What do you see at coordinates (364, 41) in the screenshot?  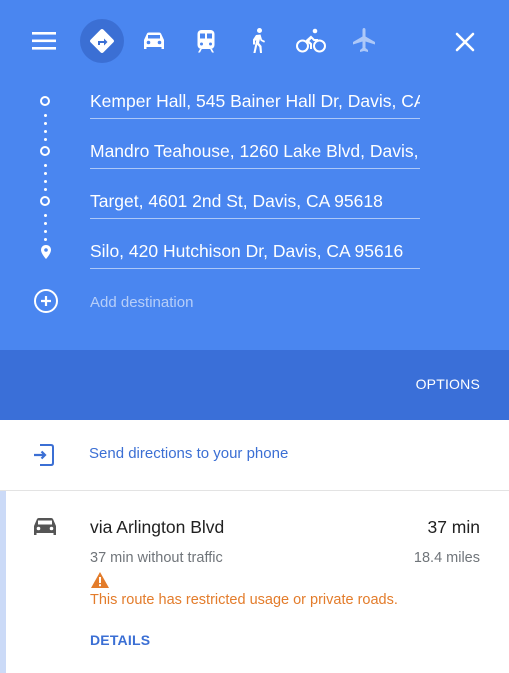 I see `flight-icon` at bounding box center [364, 41].